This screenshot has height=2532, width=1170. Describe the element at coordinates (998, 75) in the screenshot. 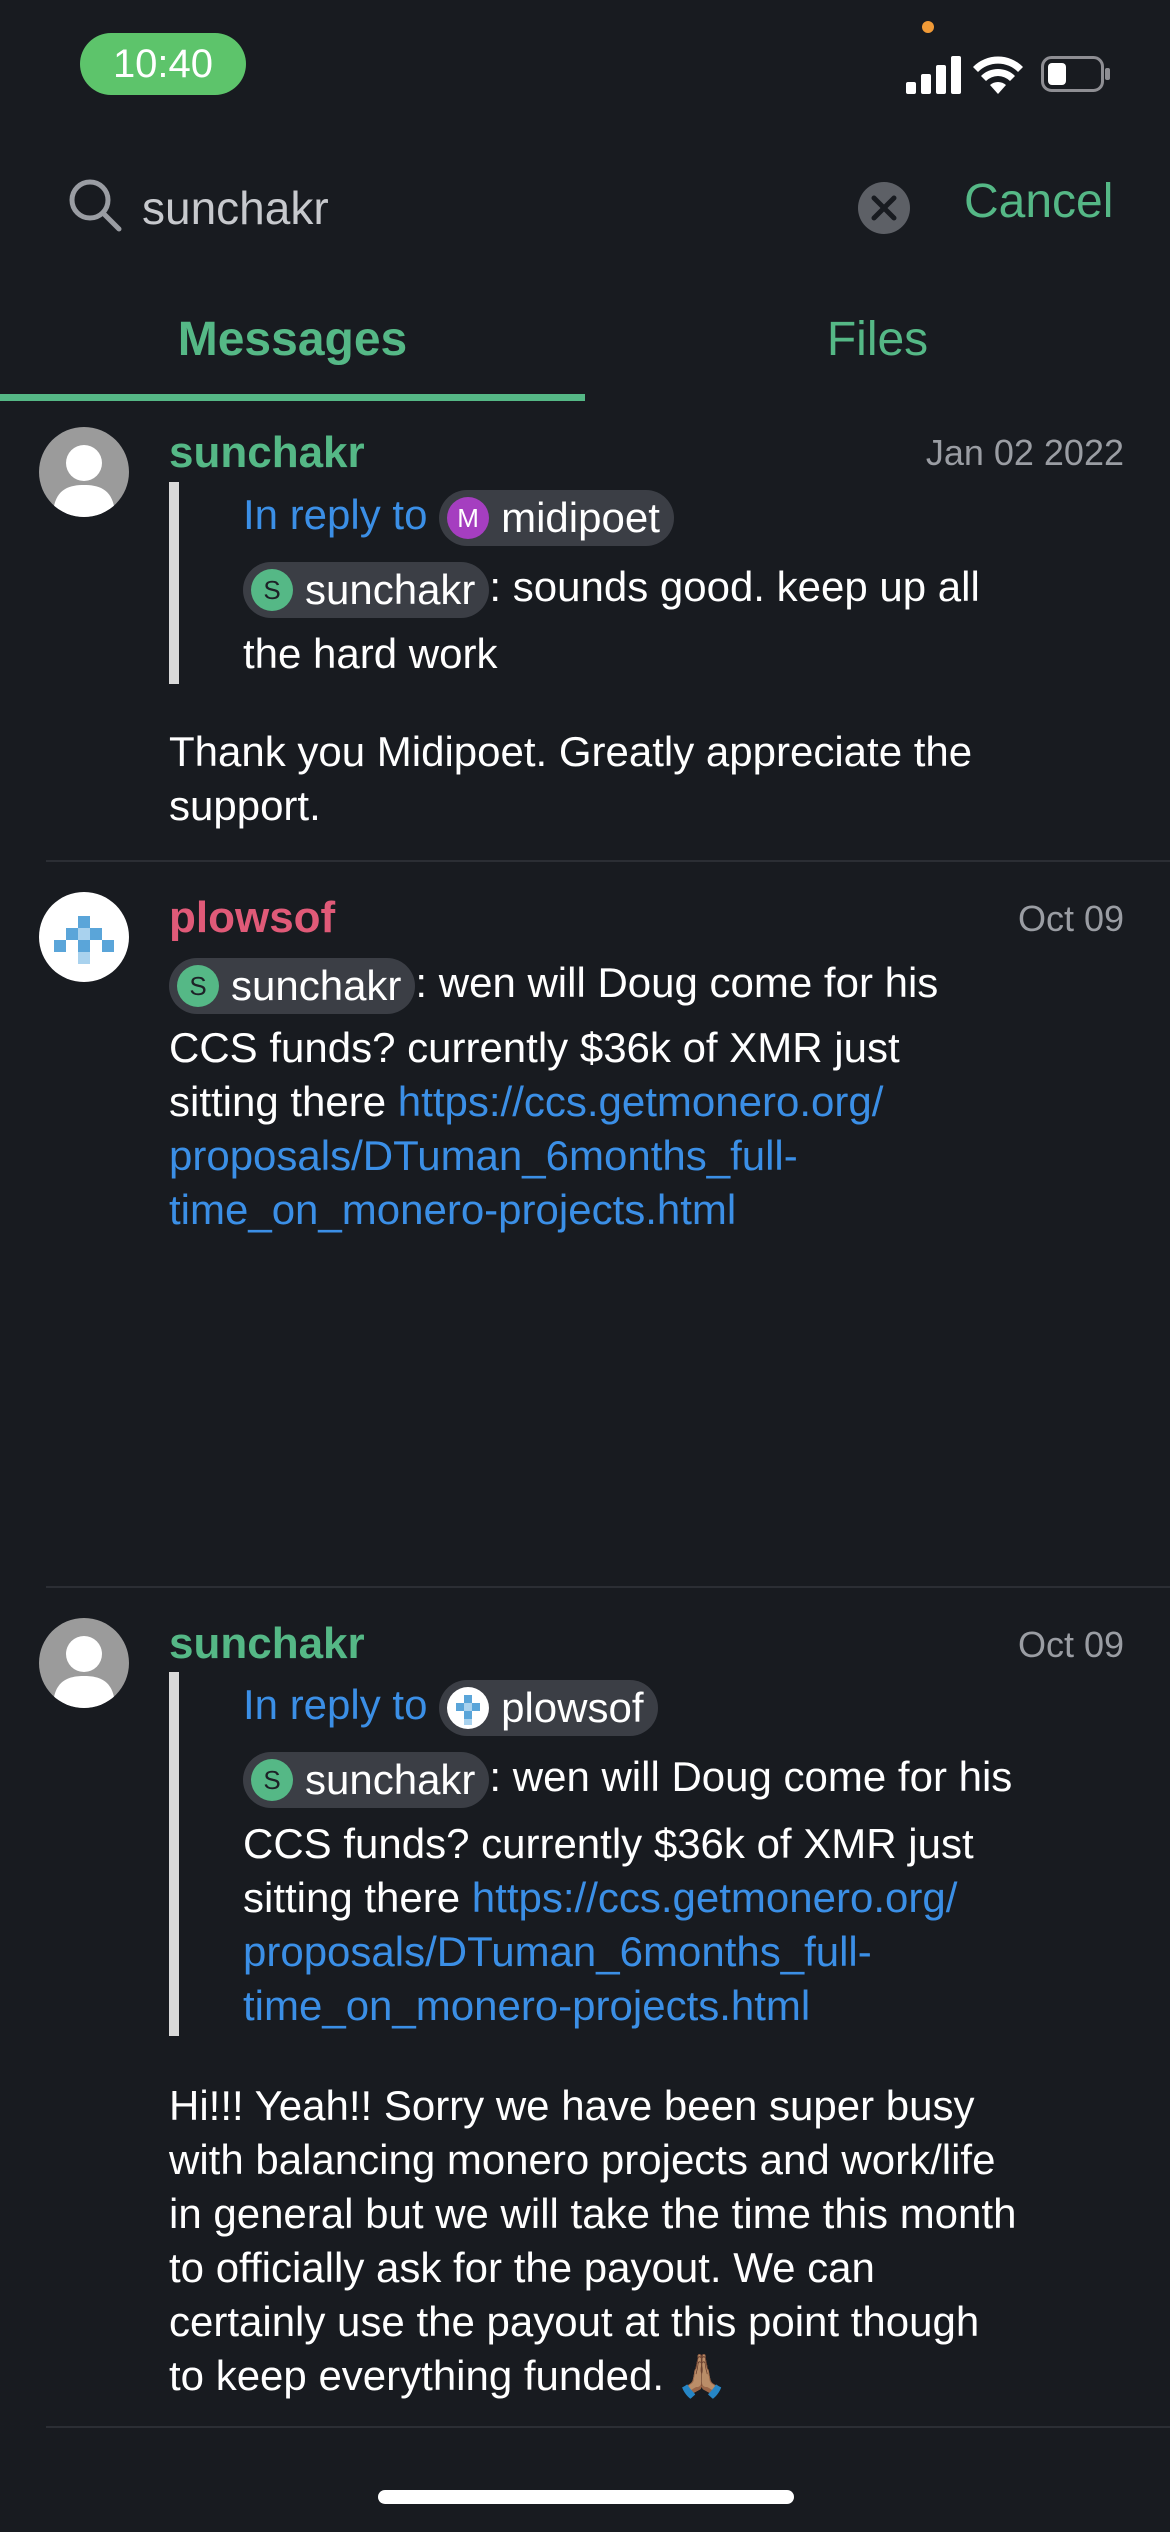

I see `wifi-icon` at that location.